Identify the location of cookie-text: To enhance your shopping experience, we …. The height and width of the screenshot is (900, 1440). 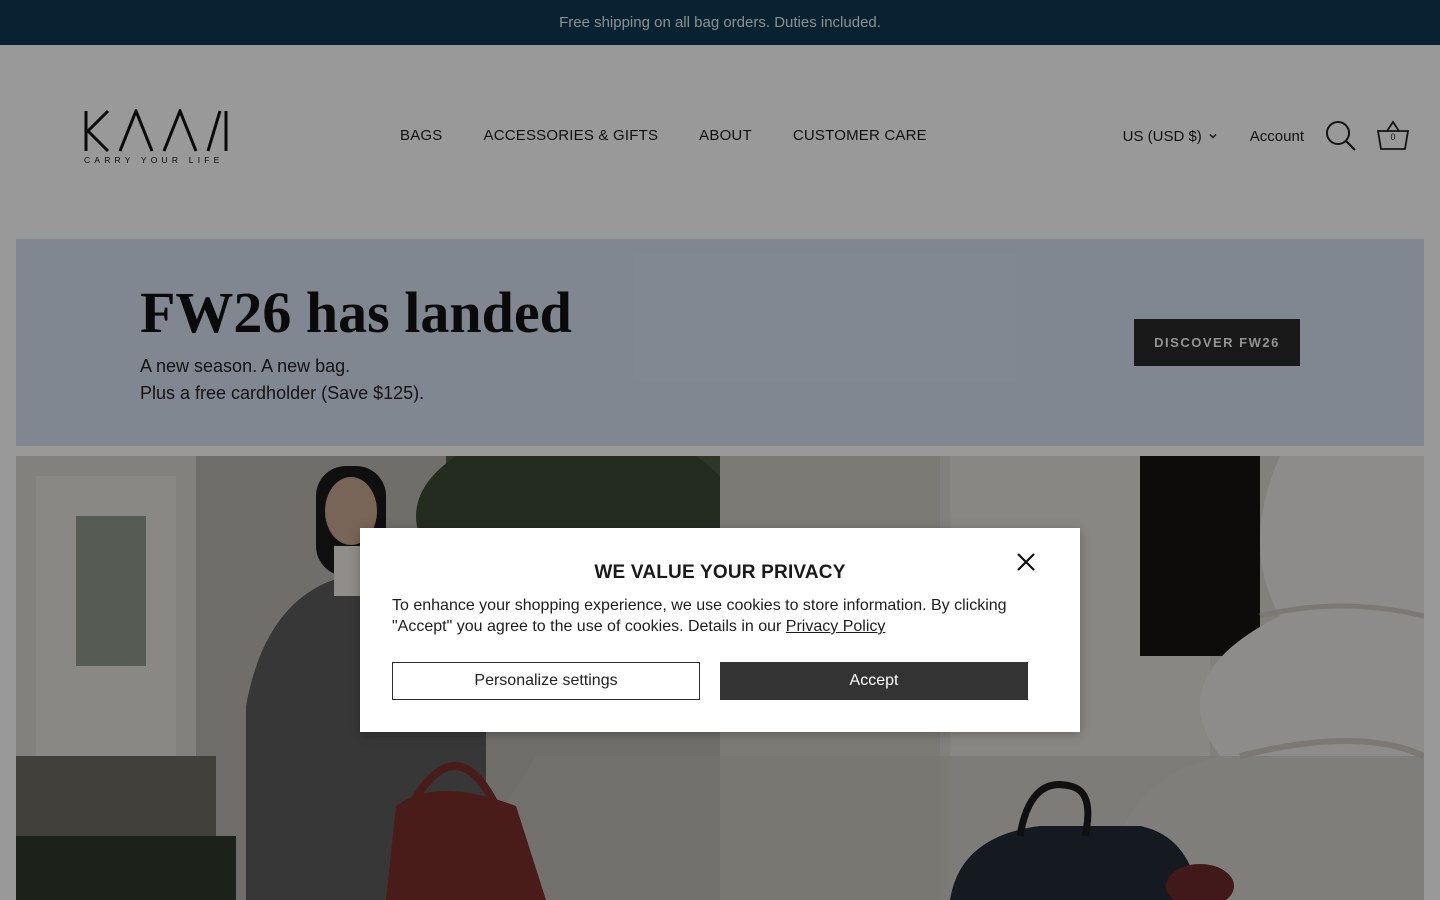
(699, 616).